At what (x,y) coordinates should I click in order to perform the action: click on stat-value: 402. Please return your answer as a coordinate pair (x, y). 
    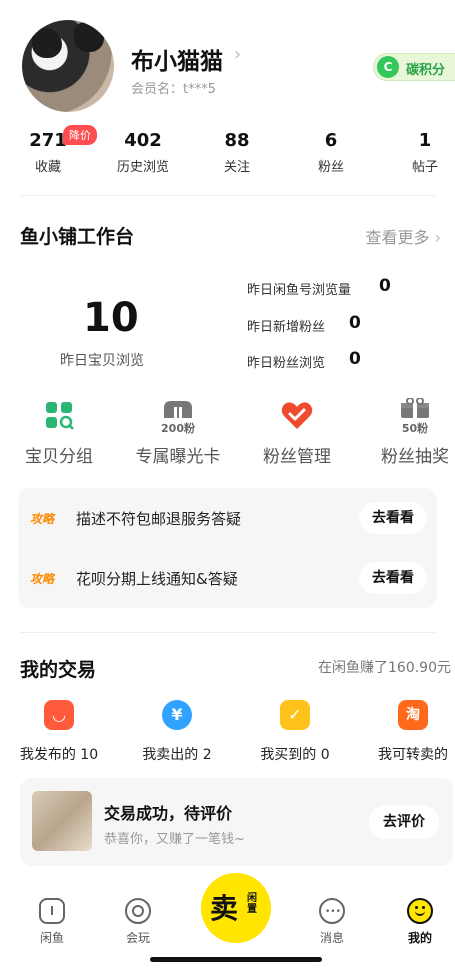
    Looking at the image, I should click on (143, 140).